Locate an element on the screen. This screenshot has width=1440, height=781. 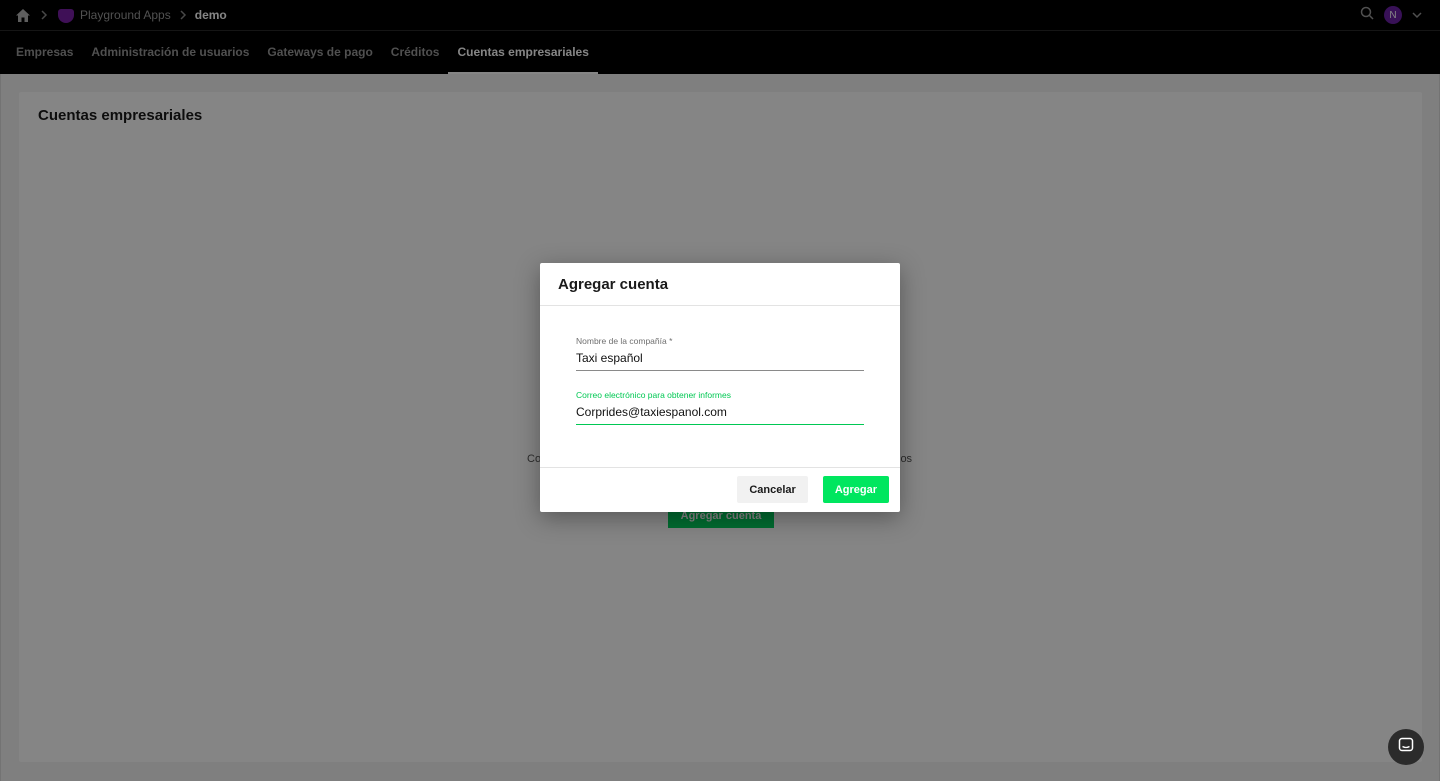
company-name-input is located at coordinates (720, 359).